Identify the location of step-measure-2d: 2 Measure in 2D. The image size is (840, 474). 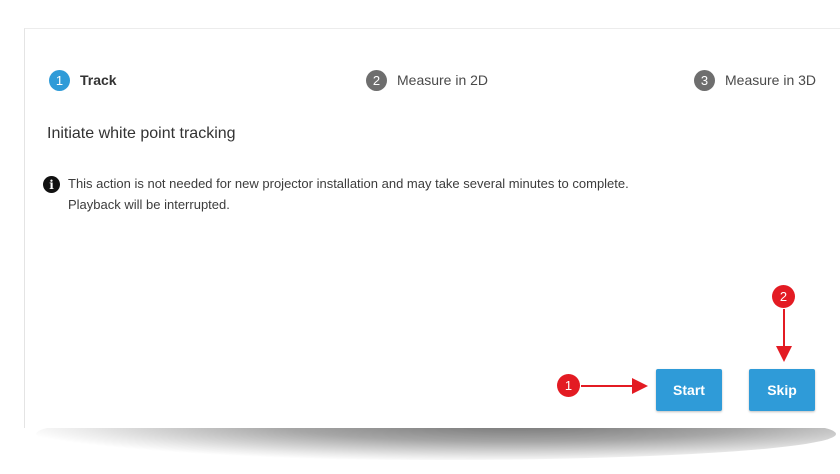
(427, 80).